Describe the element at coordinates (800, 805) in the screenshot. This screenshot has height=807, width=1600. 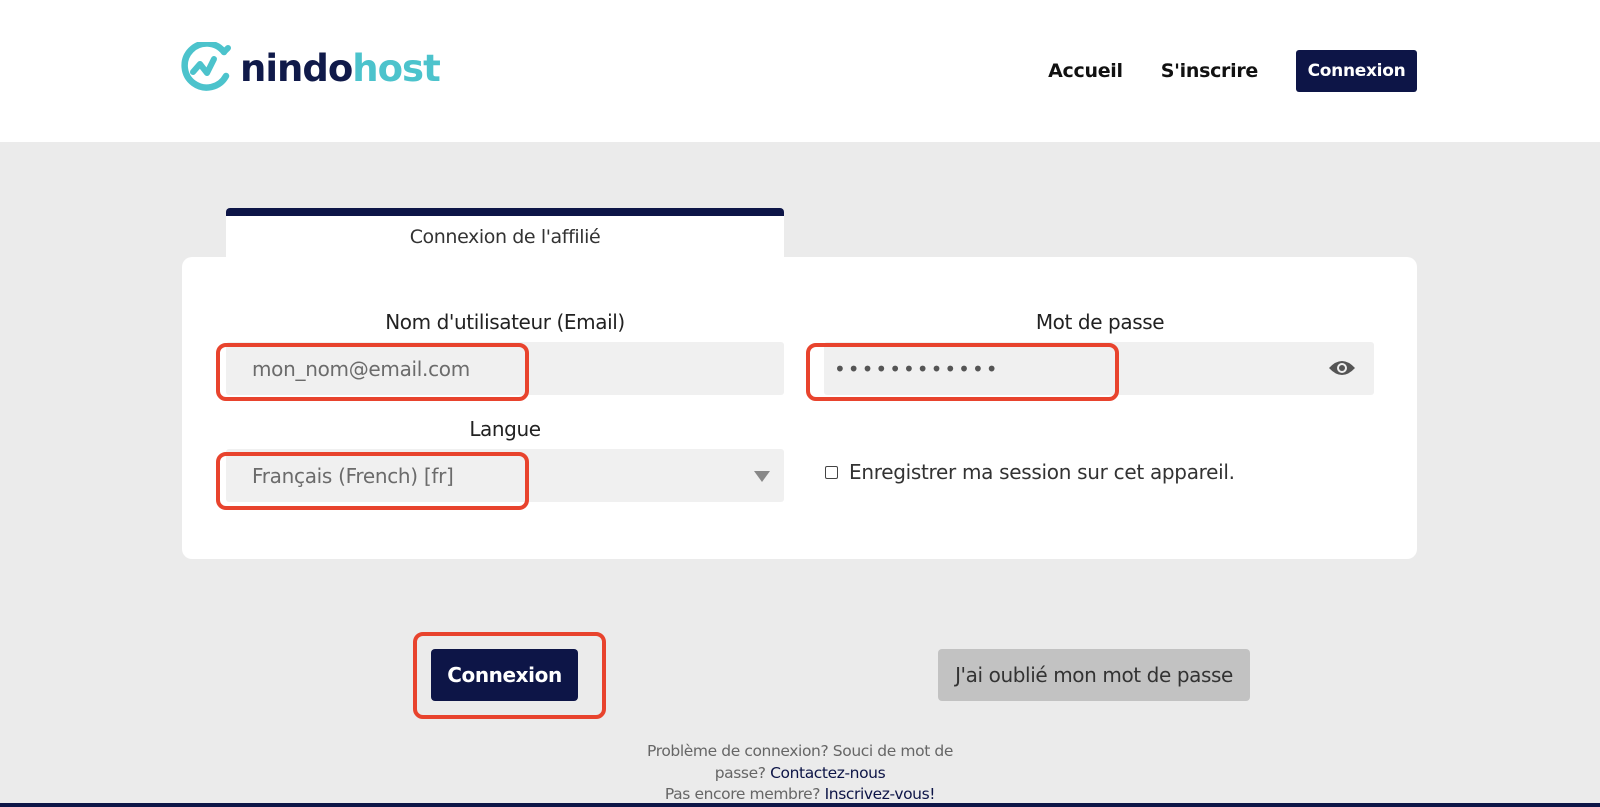
I see `footer-bar` at that location.